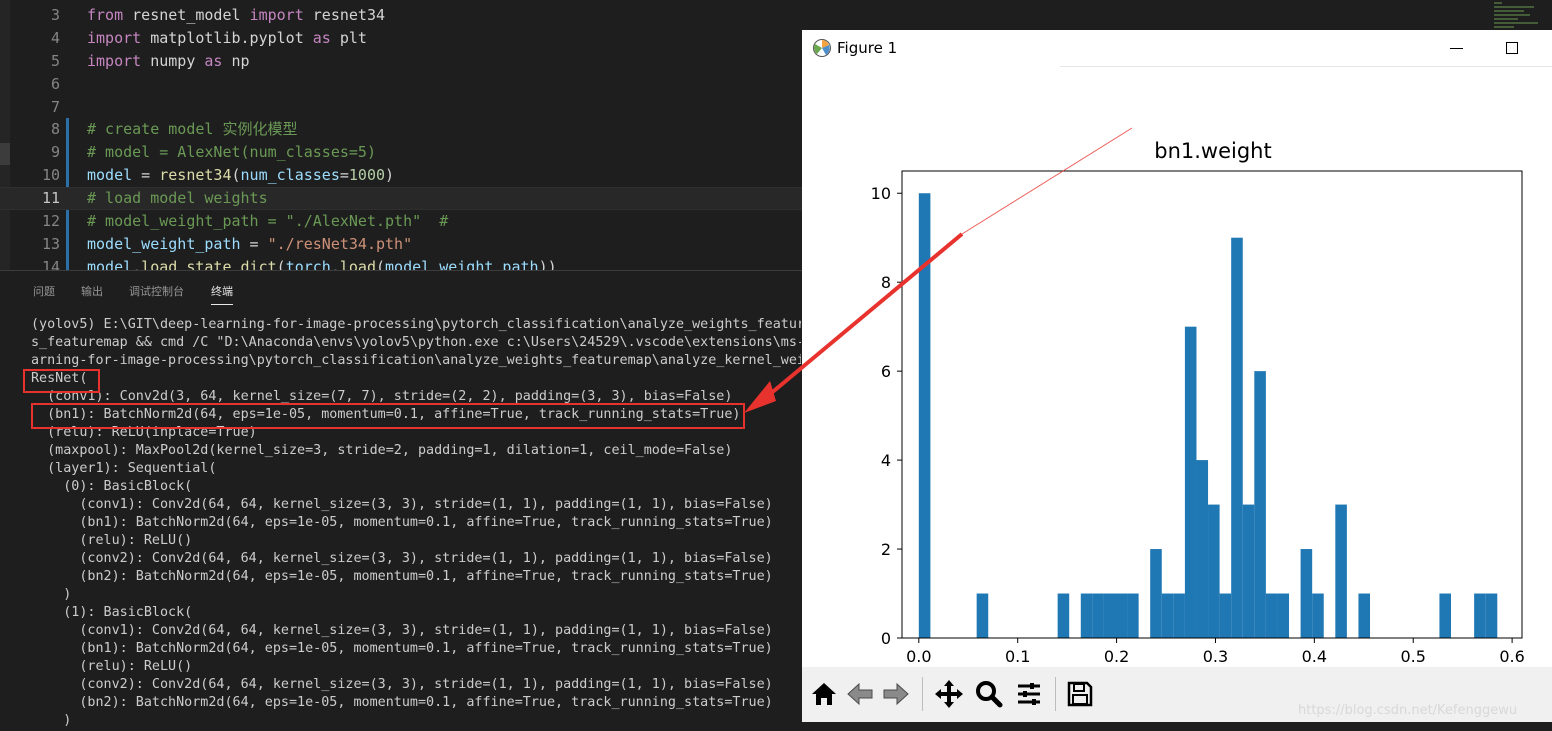  I want to click on line-number: 12, so click(50, 221).